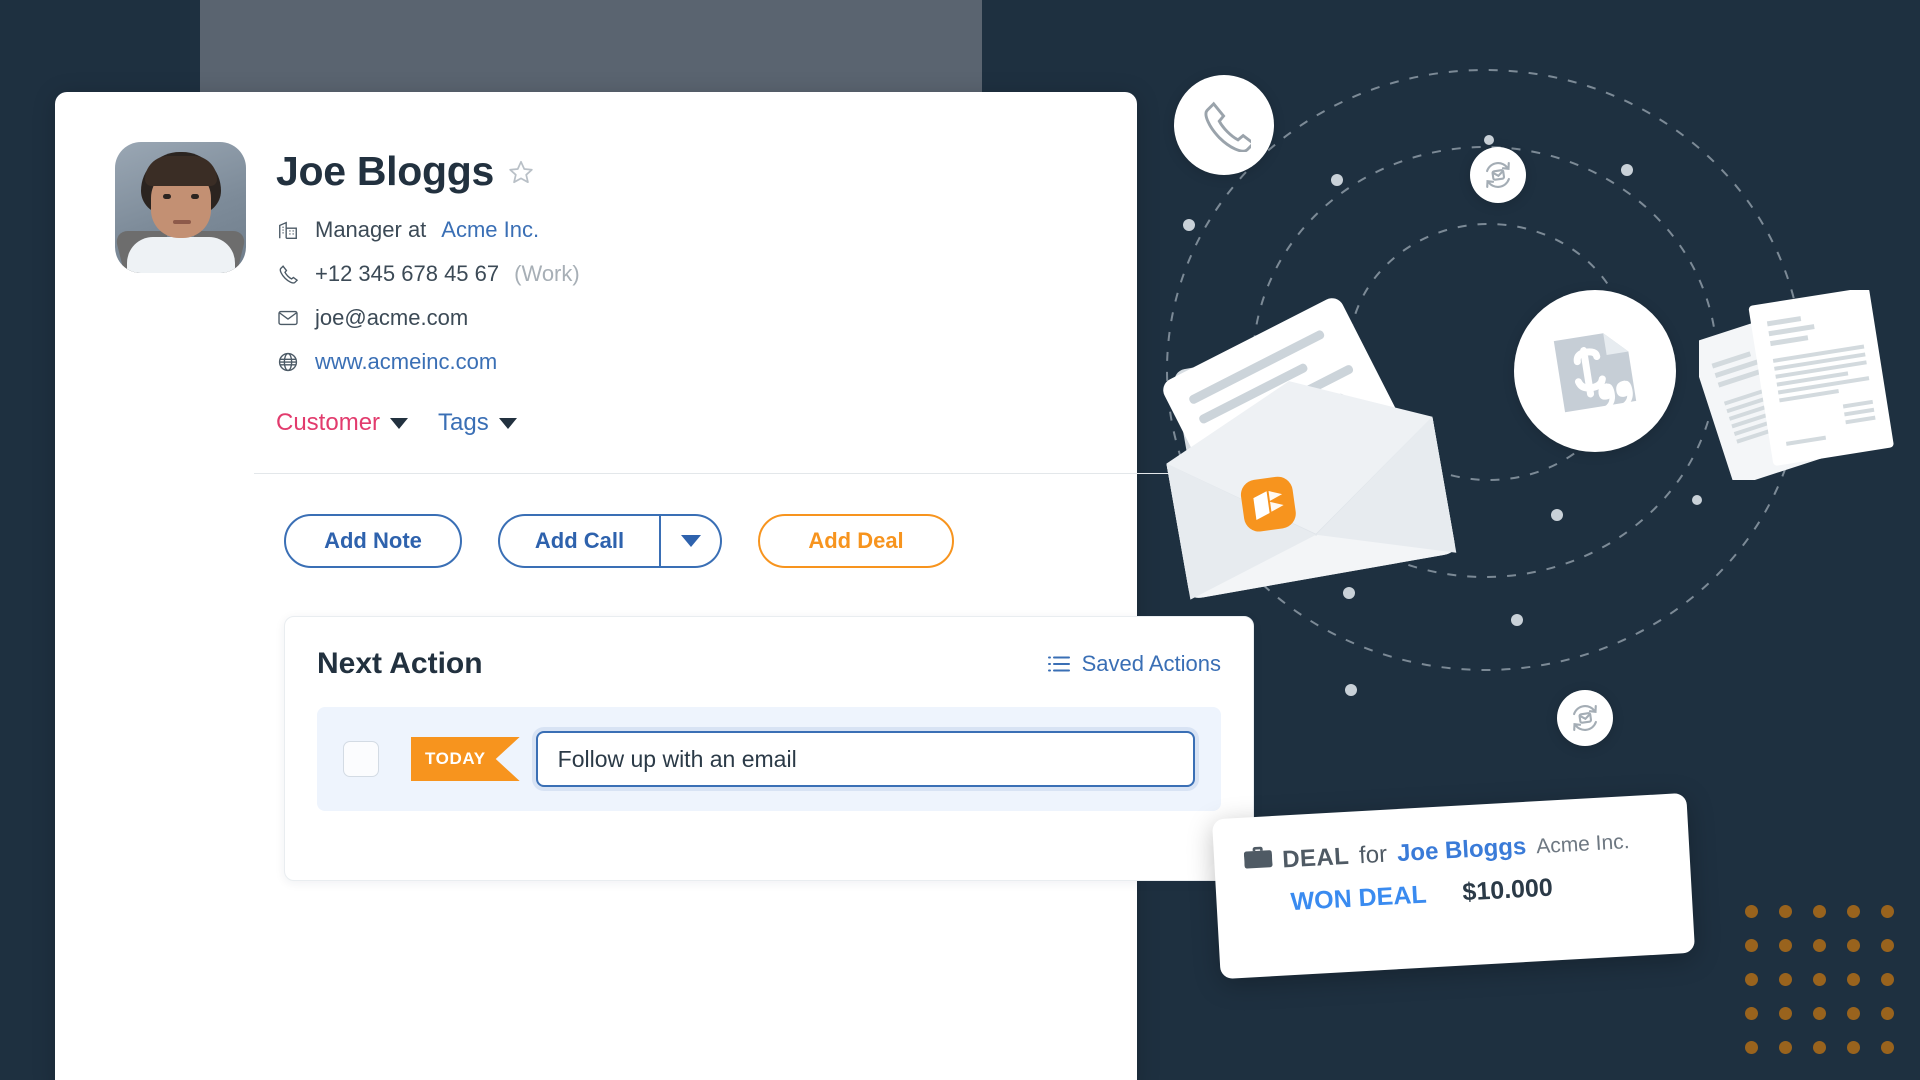 The image size is (1920, 1080). I want to click on next-action-header: Next Action Saved Actions, so click(769, 664).